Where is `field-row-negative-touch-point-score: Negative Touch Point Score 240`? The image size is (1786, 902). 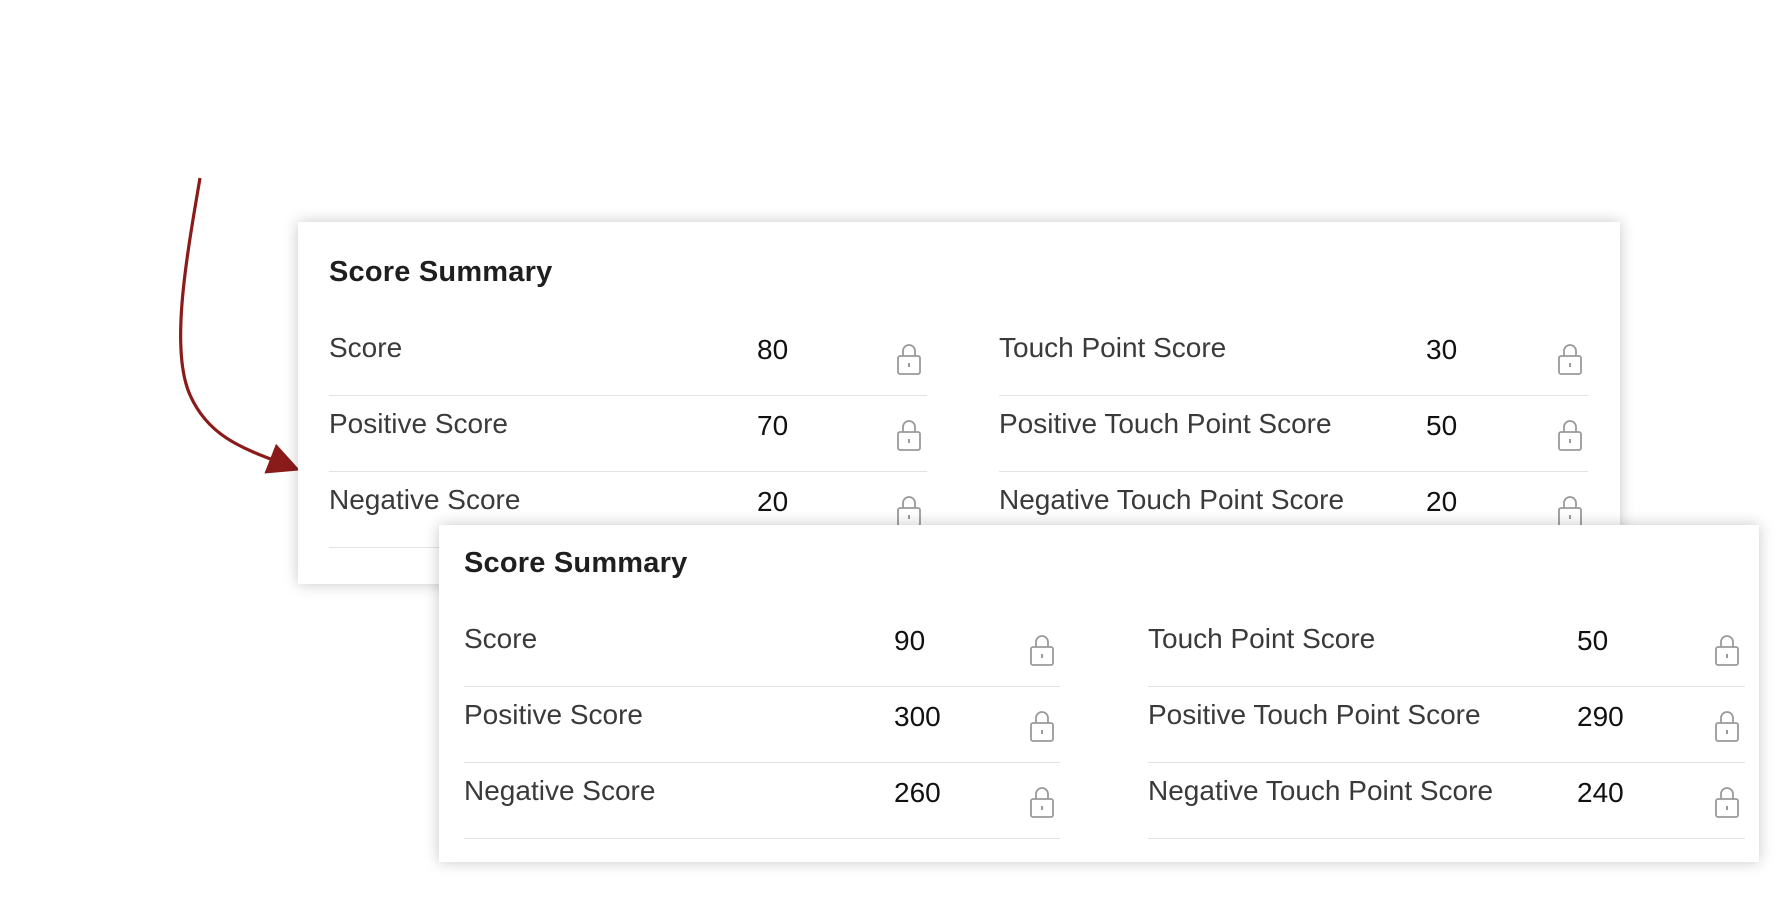
field-row-negative-touch-point-score: Negative Touch Point Score 240 is located at coordinates (1446, 801).